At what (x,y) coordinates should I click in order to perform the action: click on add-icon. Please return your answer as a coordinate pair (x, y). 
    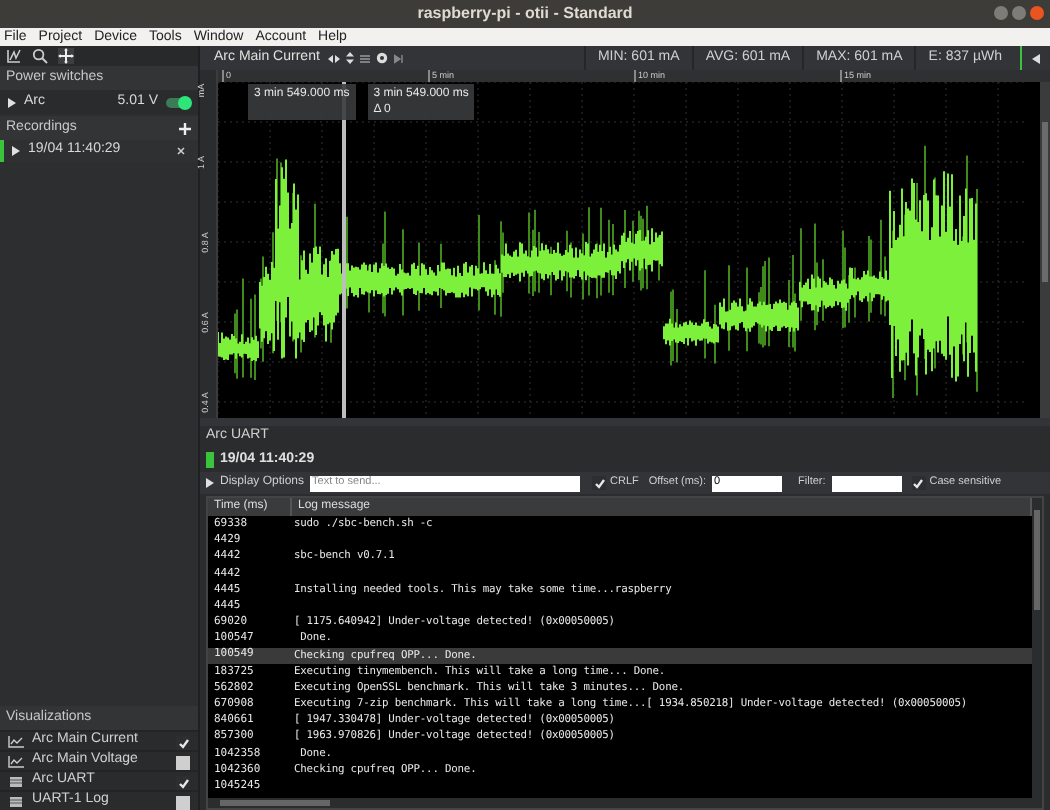
    Looking at the image, I should click on (185, 128).